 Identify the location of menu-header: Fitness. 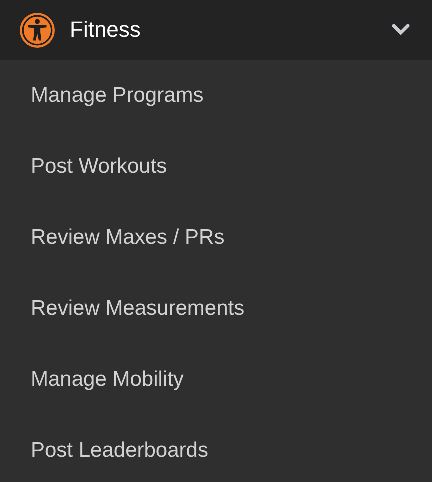
(216, 30).